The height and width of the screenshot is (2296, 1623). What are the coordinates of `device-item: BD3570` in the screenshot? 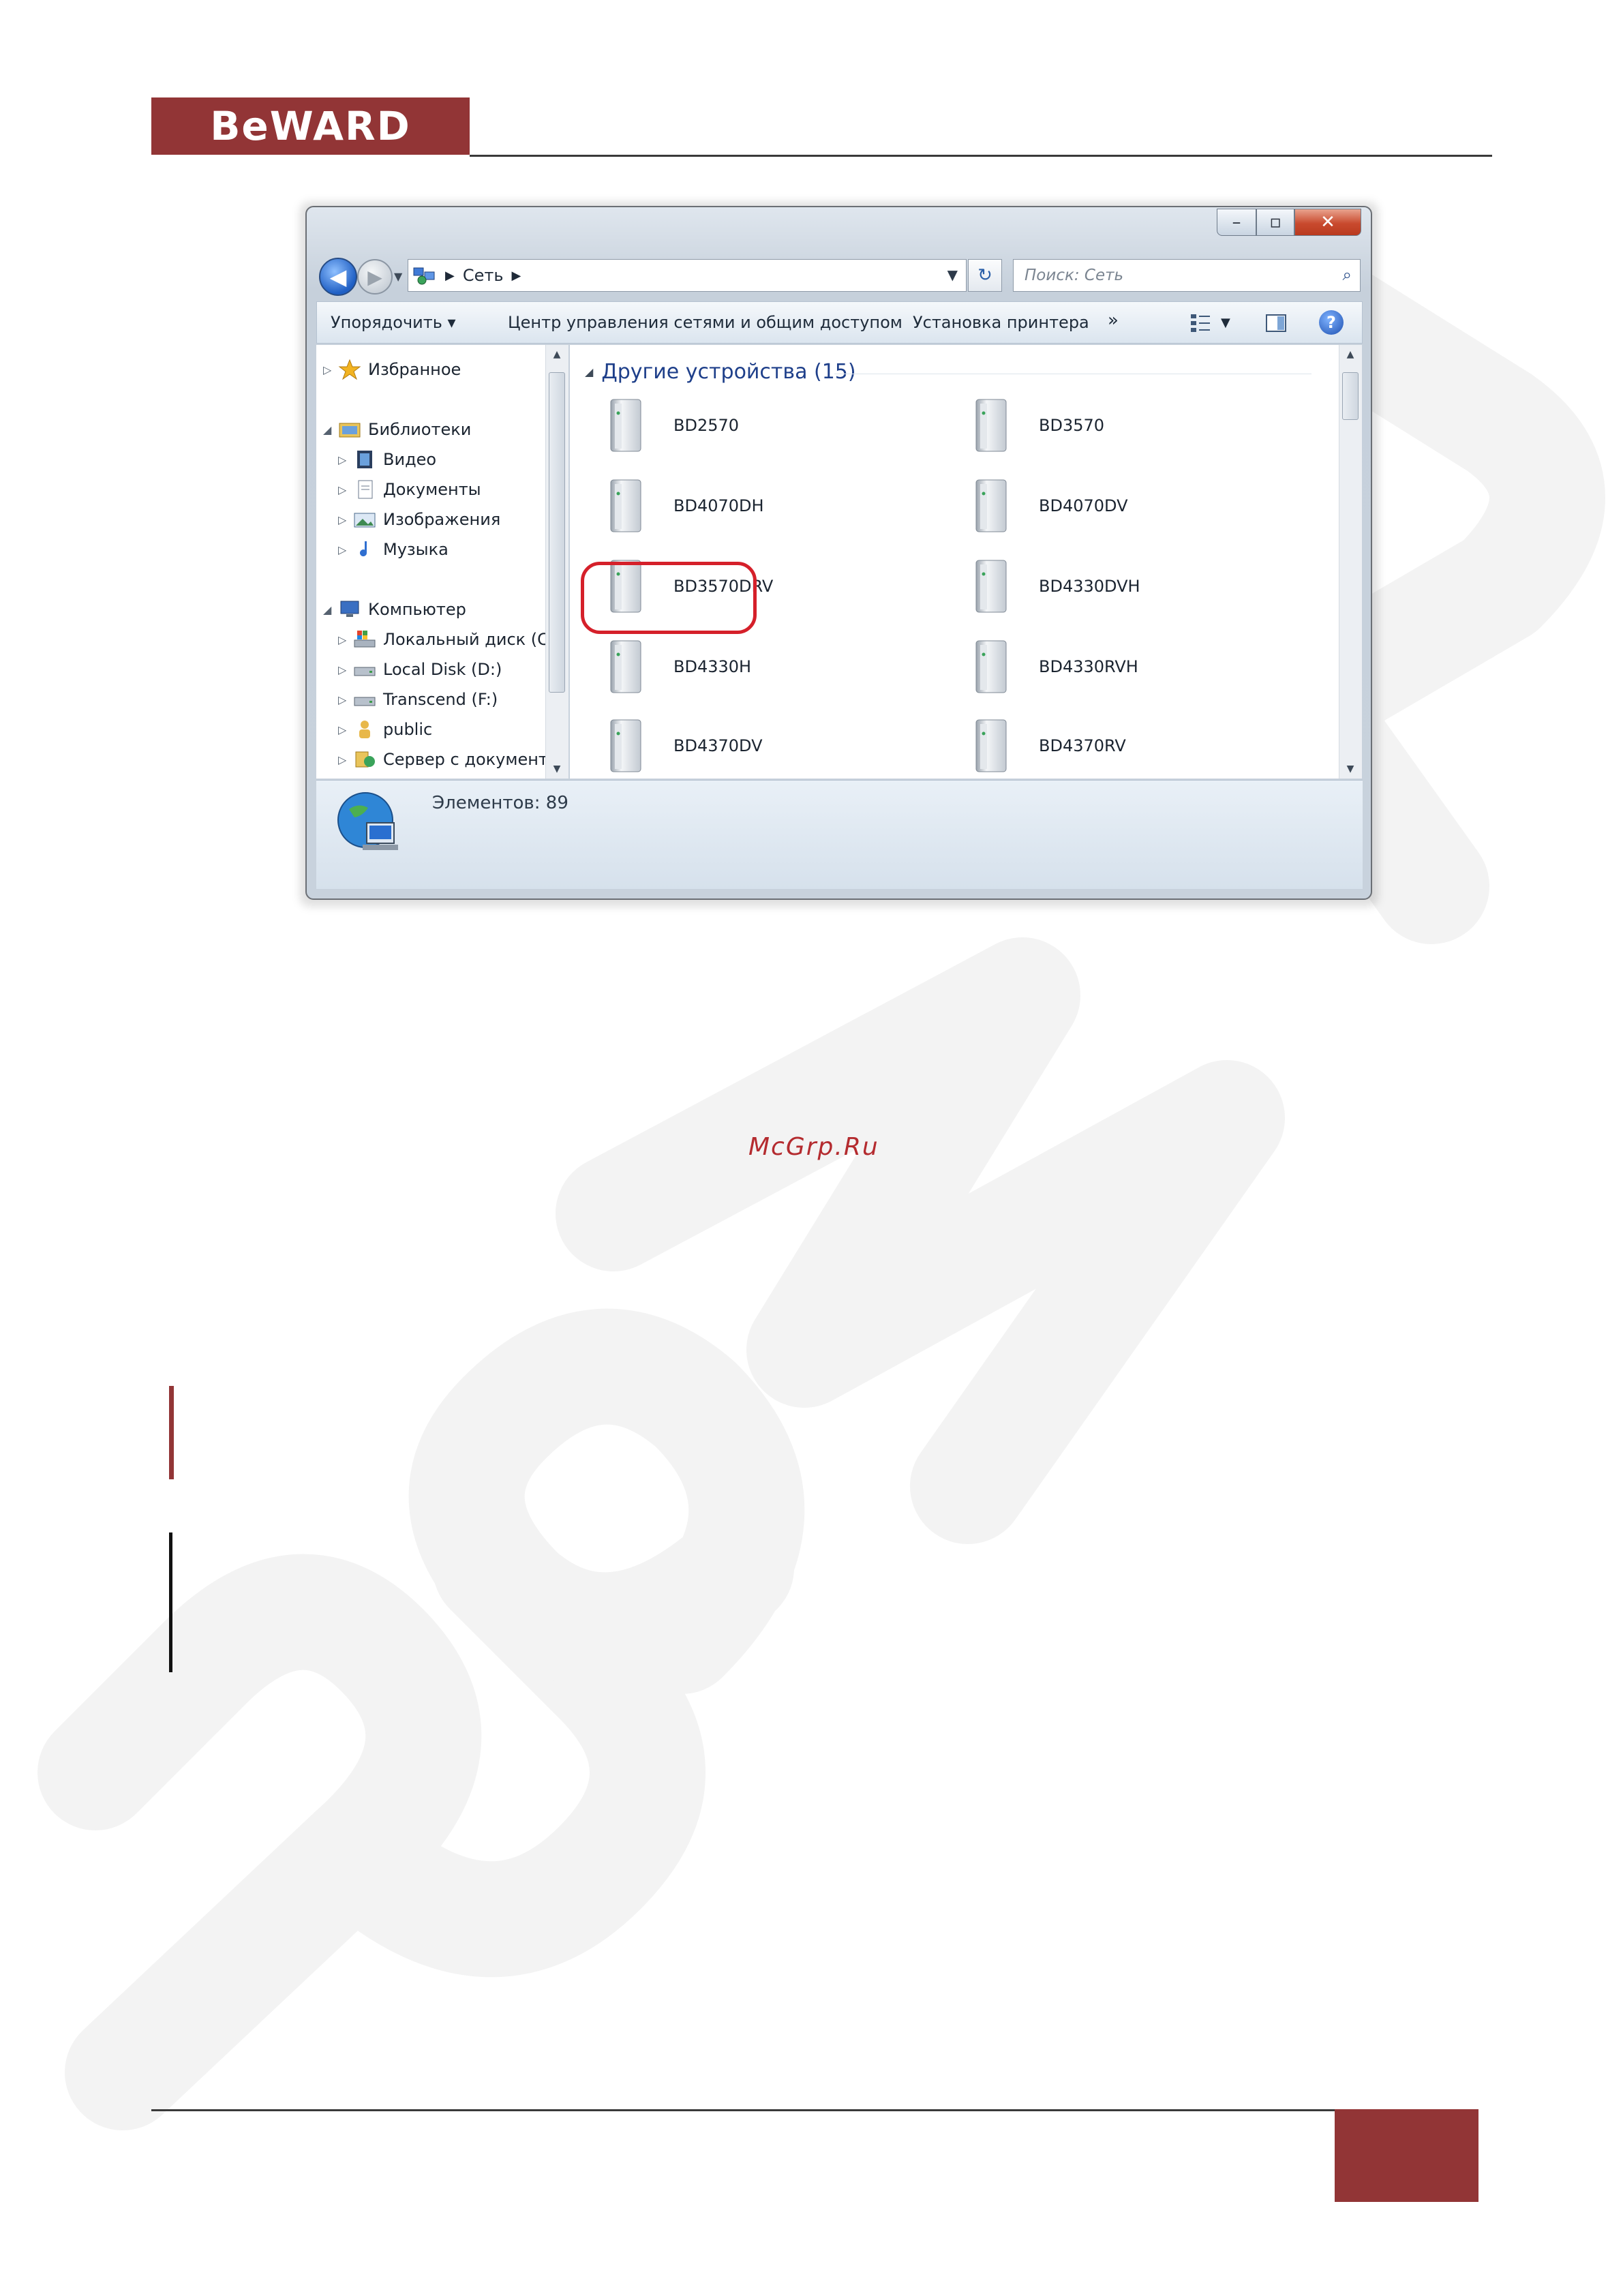 It's located at (1037, 425).